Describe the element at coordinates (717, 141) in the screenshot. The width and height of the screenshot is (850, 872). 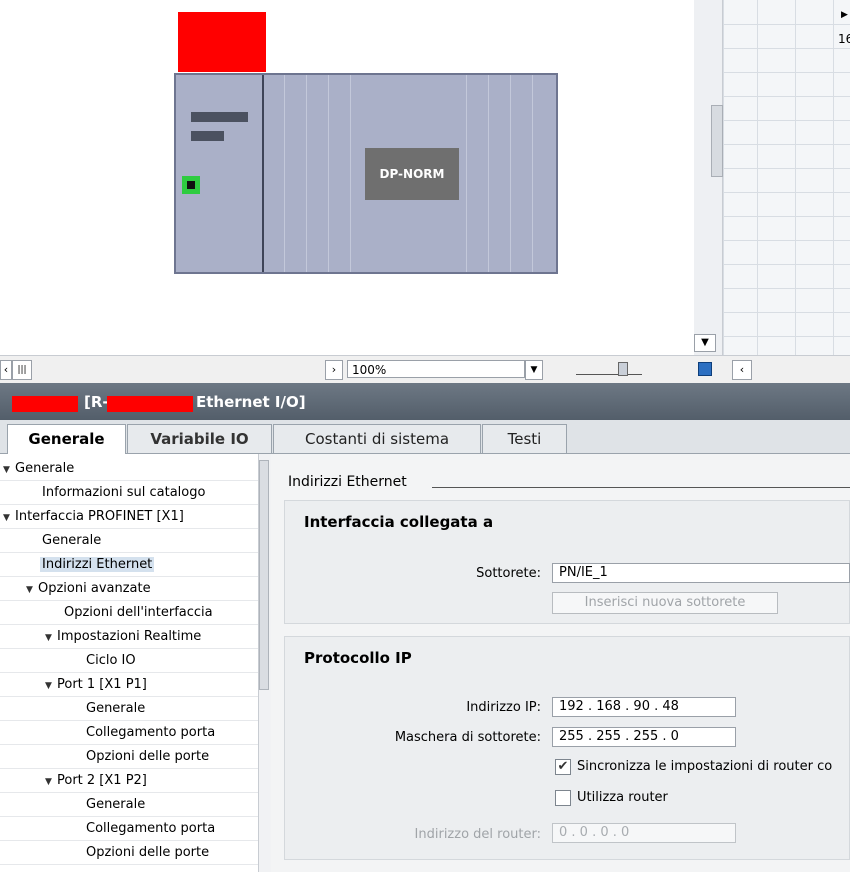
I see `scrollbar-thumb` at that location.